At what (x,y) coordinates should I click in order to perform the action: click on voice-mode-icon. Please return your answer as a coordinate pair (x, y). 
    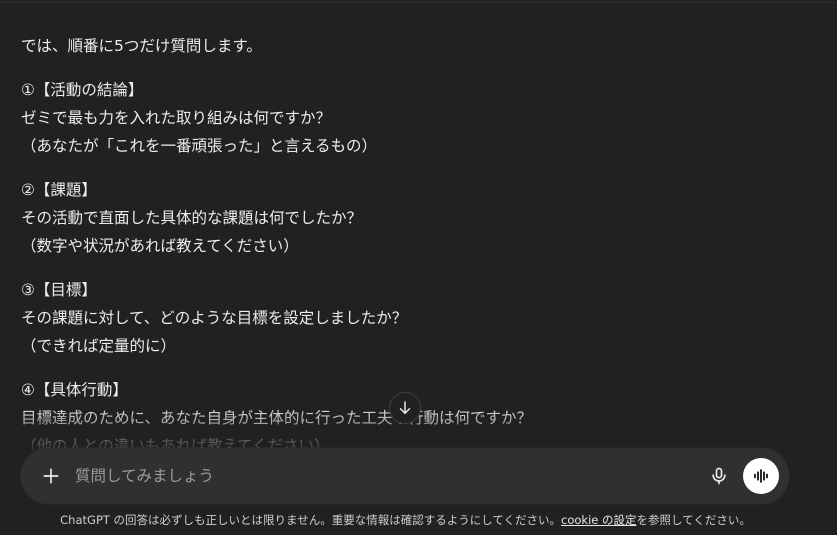
    Looking at the image, I should click on (761, 476).